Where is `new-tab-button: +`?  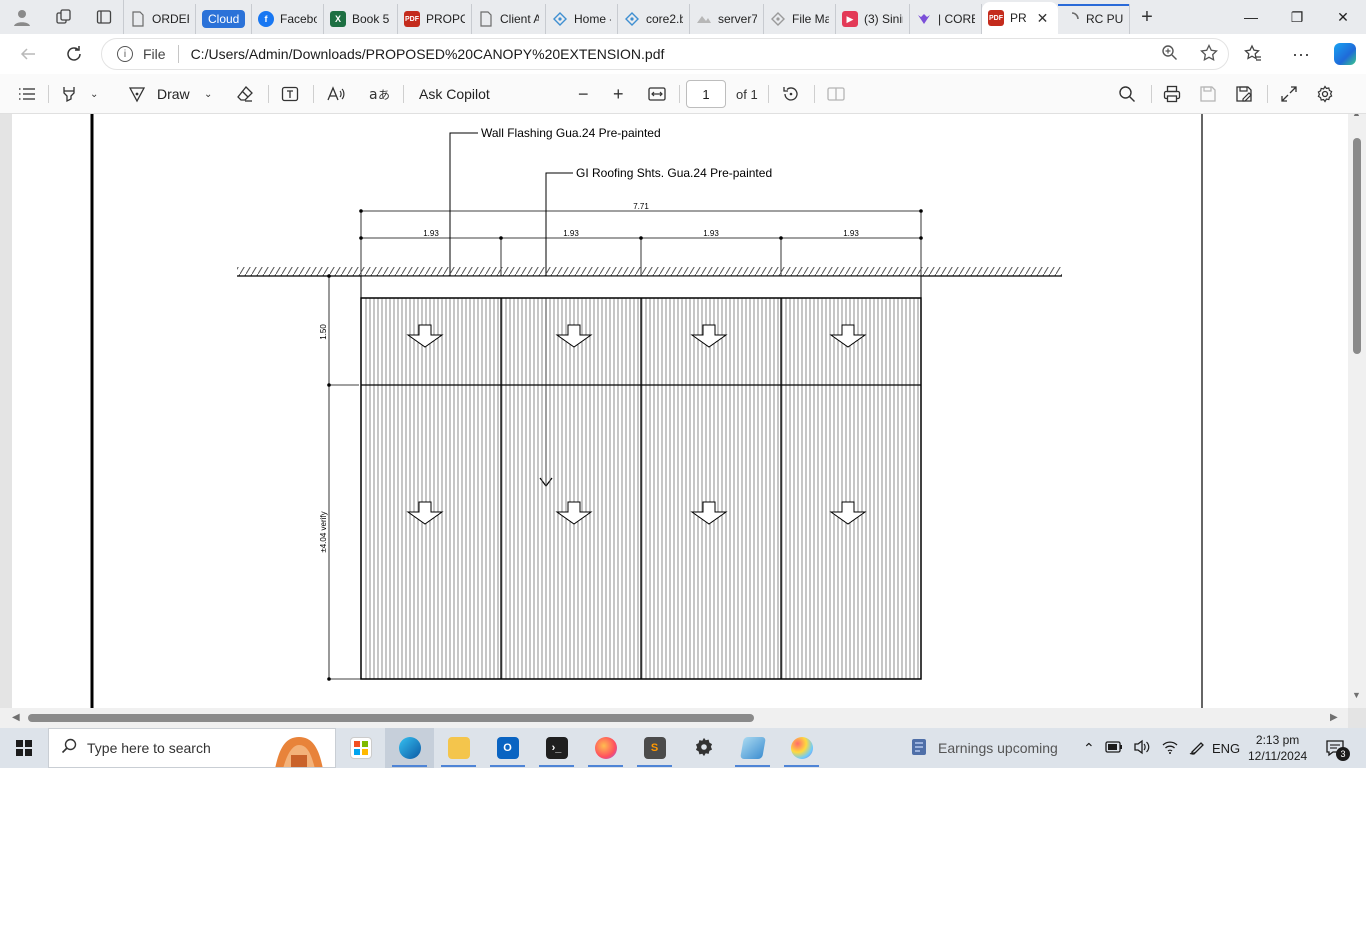
new-tab-button: + is located at coordinates (1147, 17).